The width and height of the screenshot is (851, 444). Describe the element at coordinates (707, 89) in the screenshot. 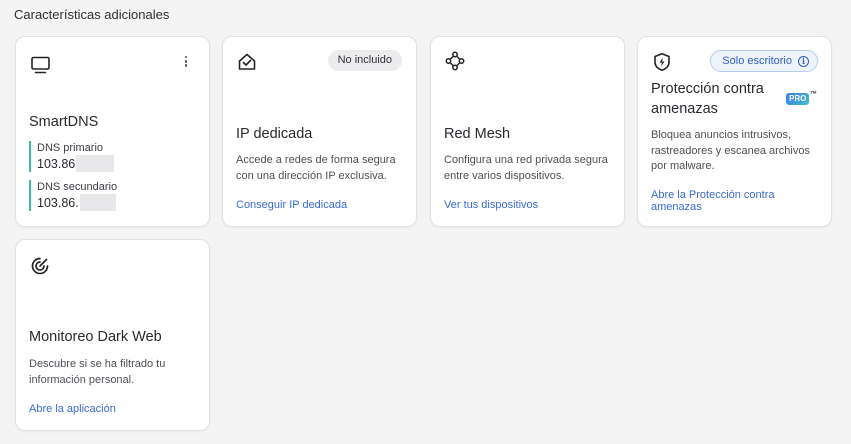

I see `card-title-line1: Protección contra` at that location.